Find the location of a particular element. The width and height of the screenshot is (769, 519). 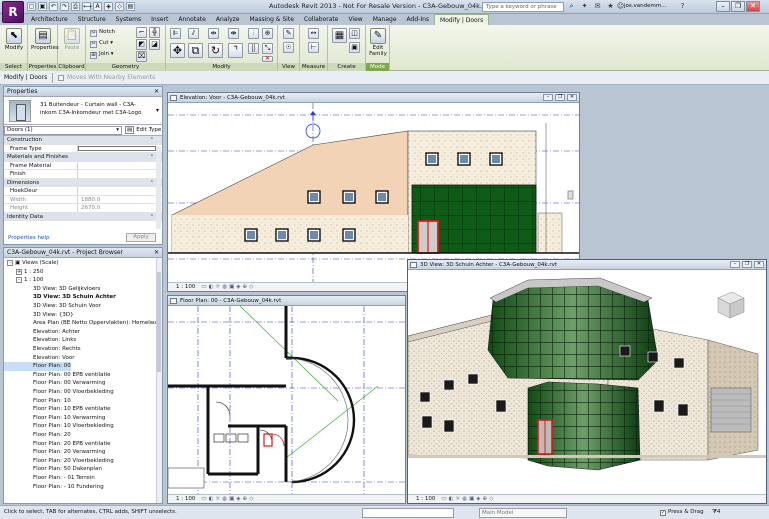

tab-add-ins: Add-Ins is located at coordinates (418, 19).